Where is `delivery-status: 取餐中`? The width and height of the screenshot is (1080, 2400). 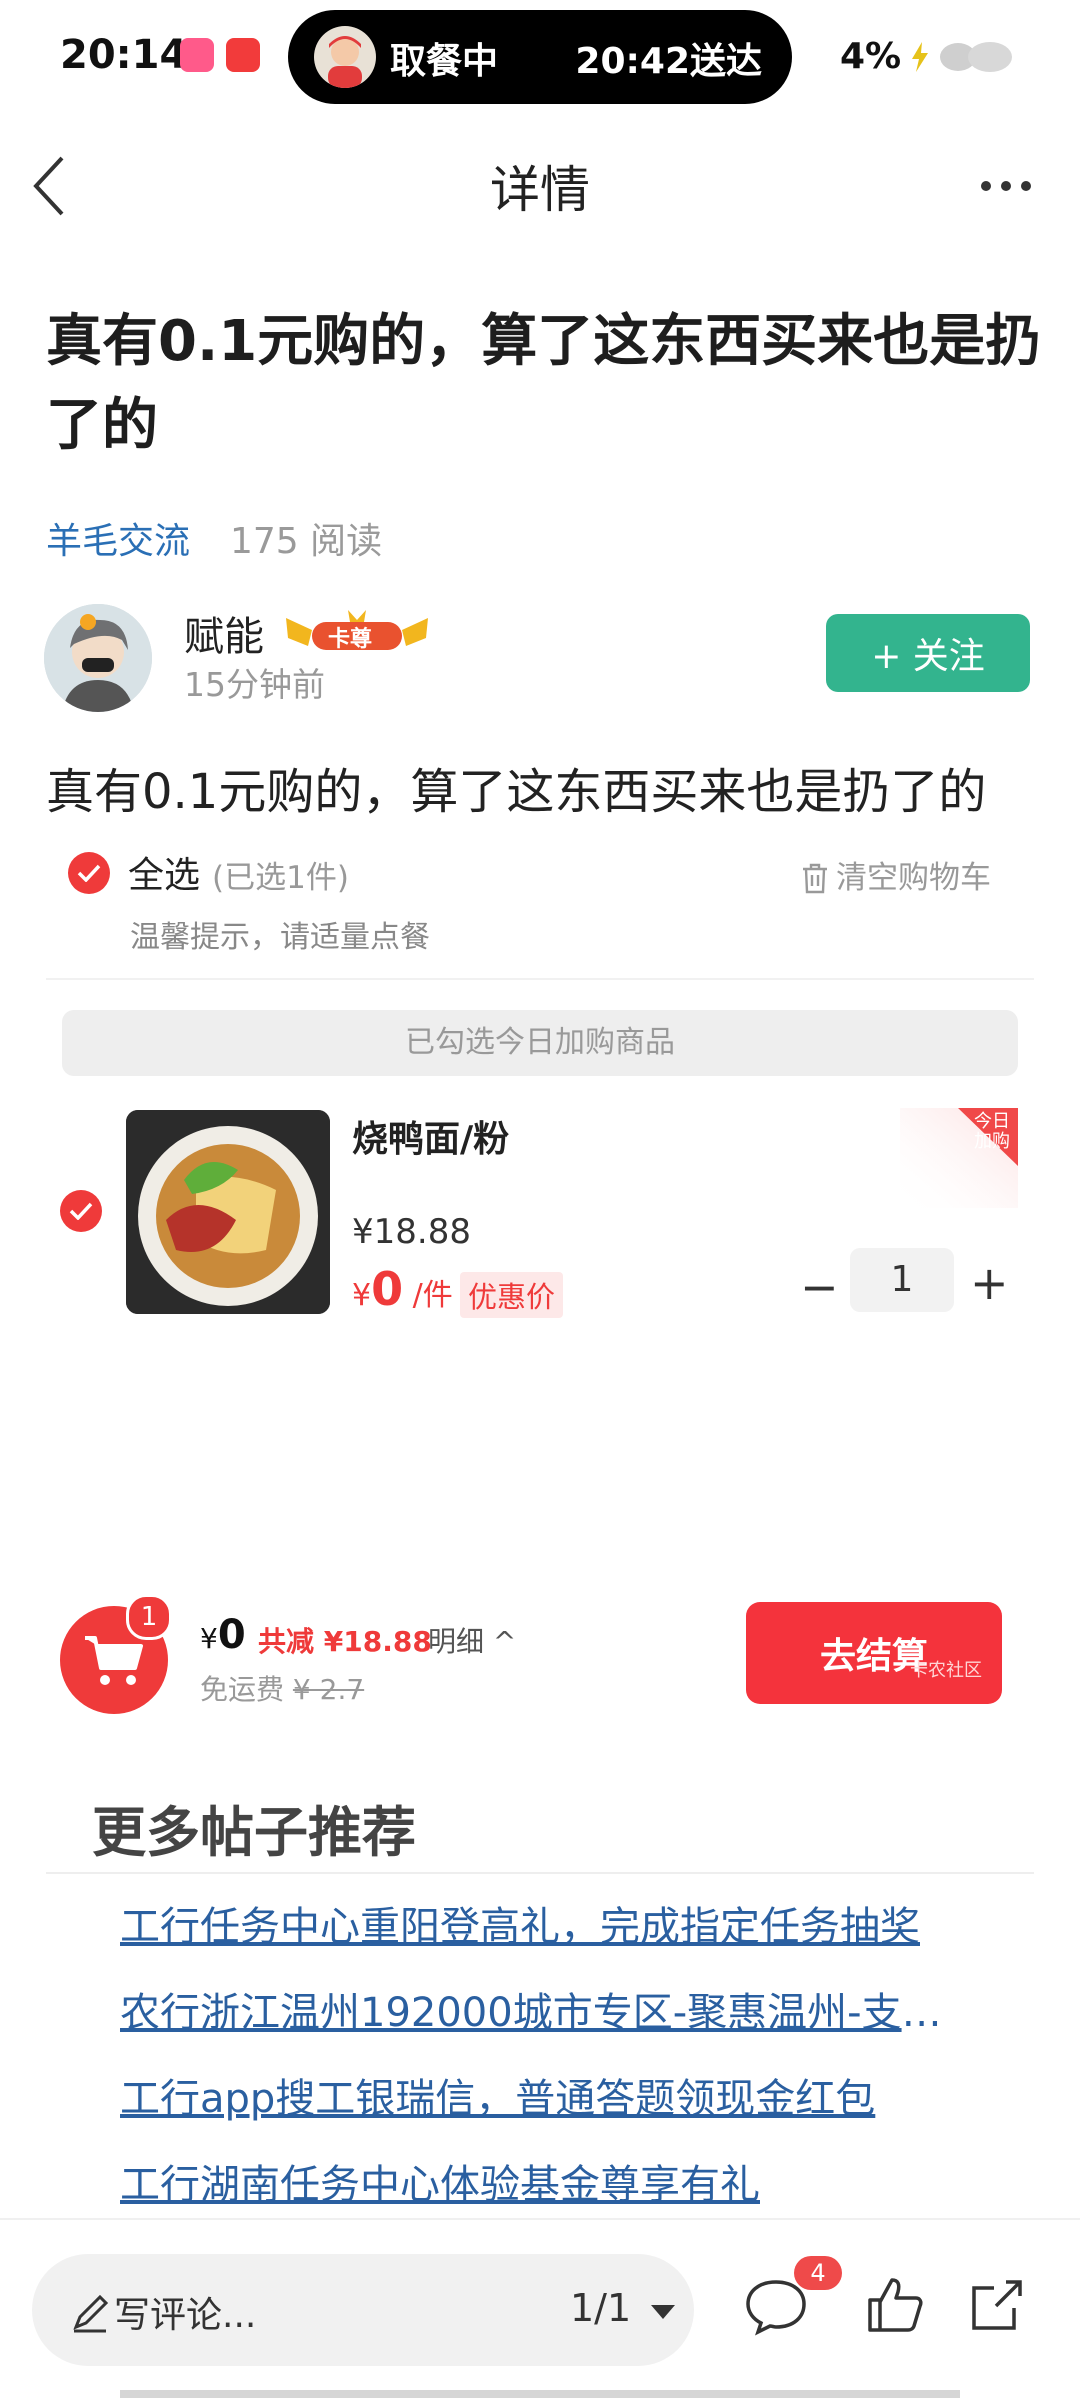
delivery-status: 取餐中 is located at coordinates (444, 61).